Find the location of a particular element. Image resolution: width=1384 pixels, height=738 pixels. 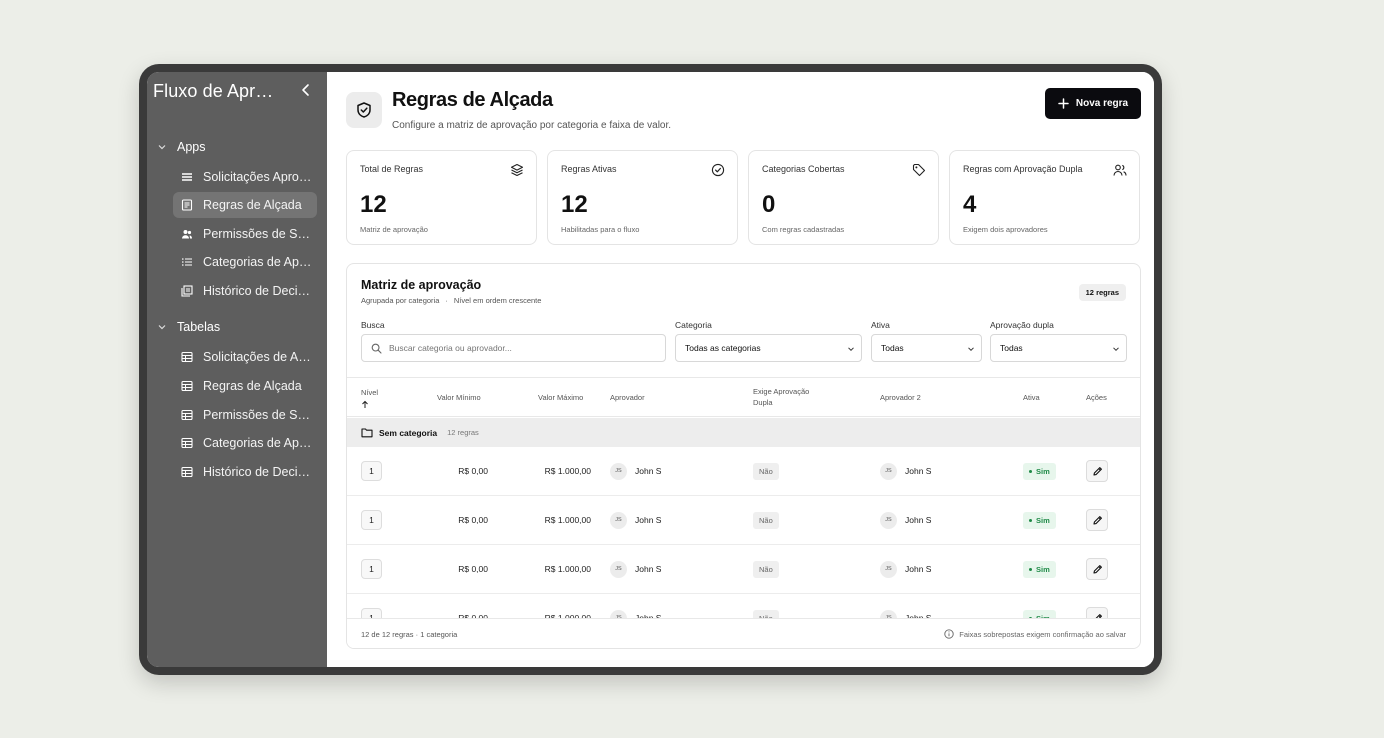

table-icon is located at coordinates (187, 472).